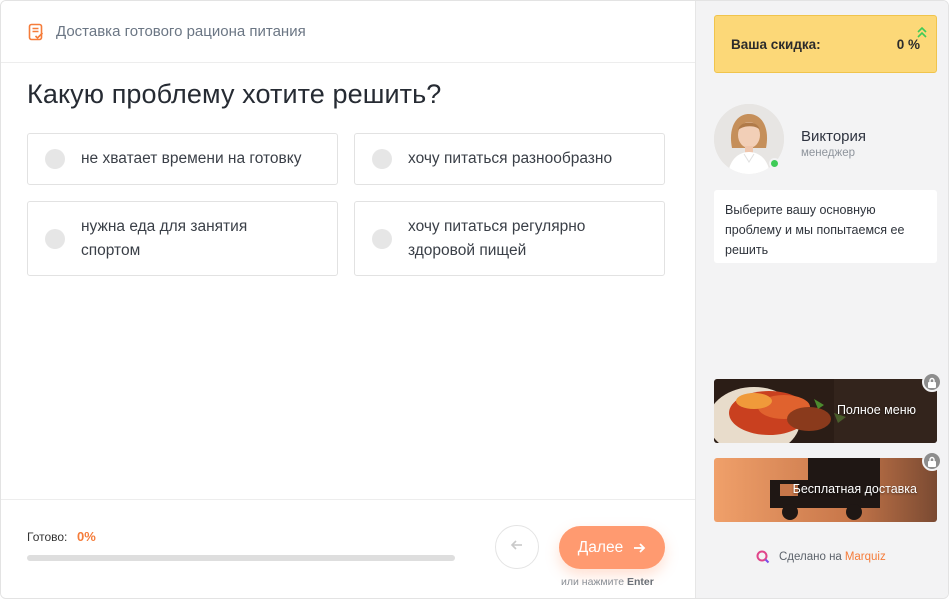 The image size is (949, 599). I want to click on double-chevron-up-icon, so click(922, 35).